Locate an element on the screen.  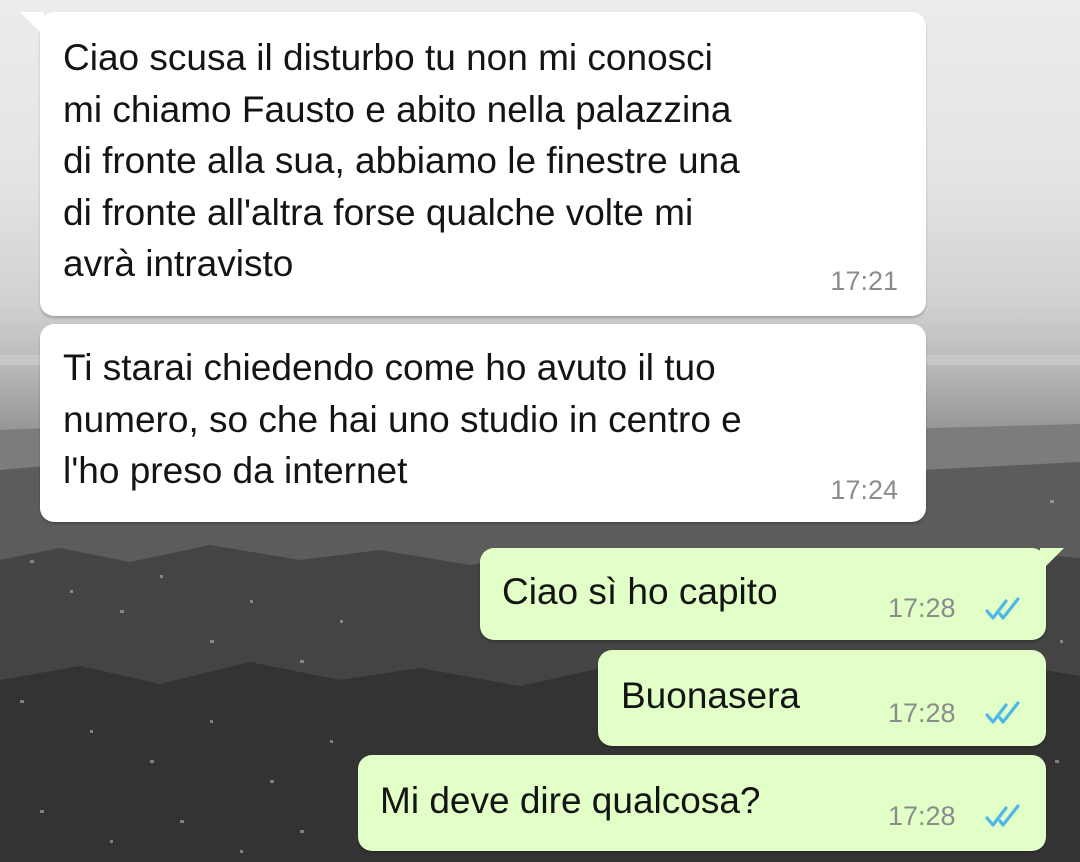
message-timestamp: 17:24 is located at coordinates (864, 490).